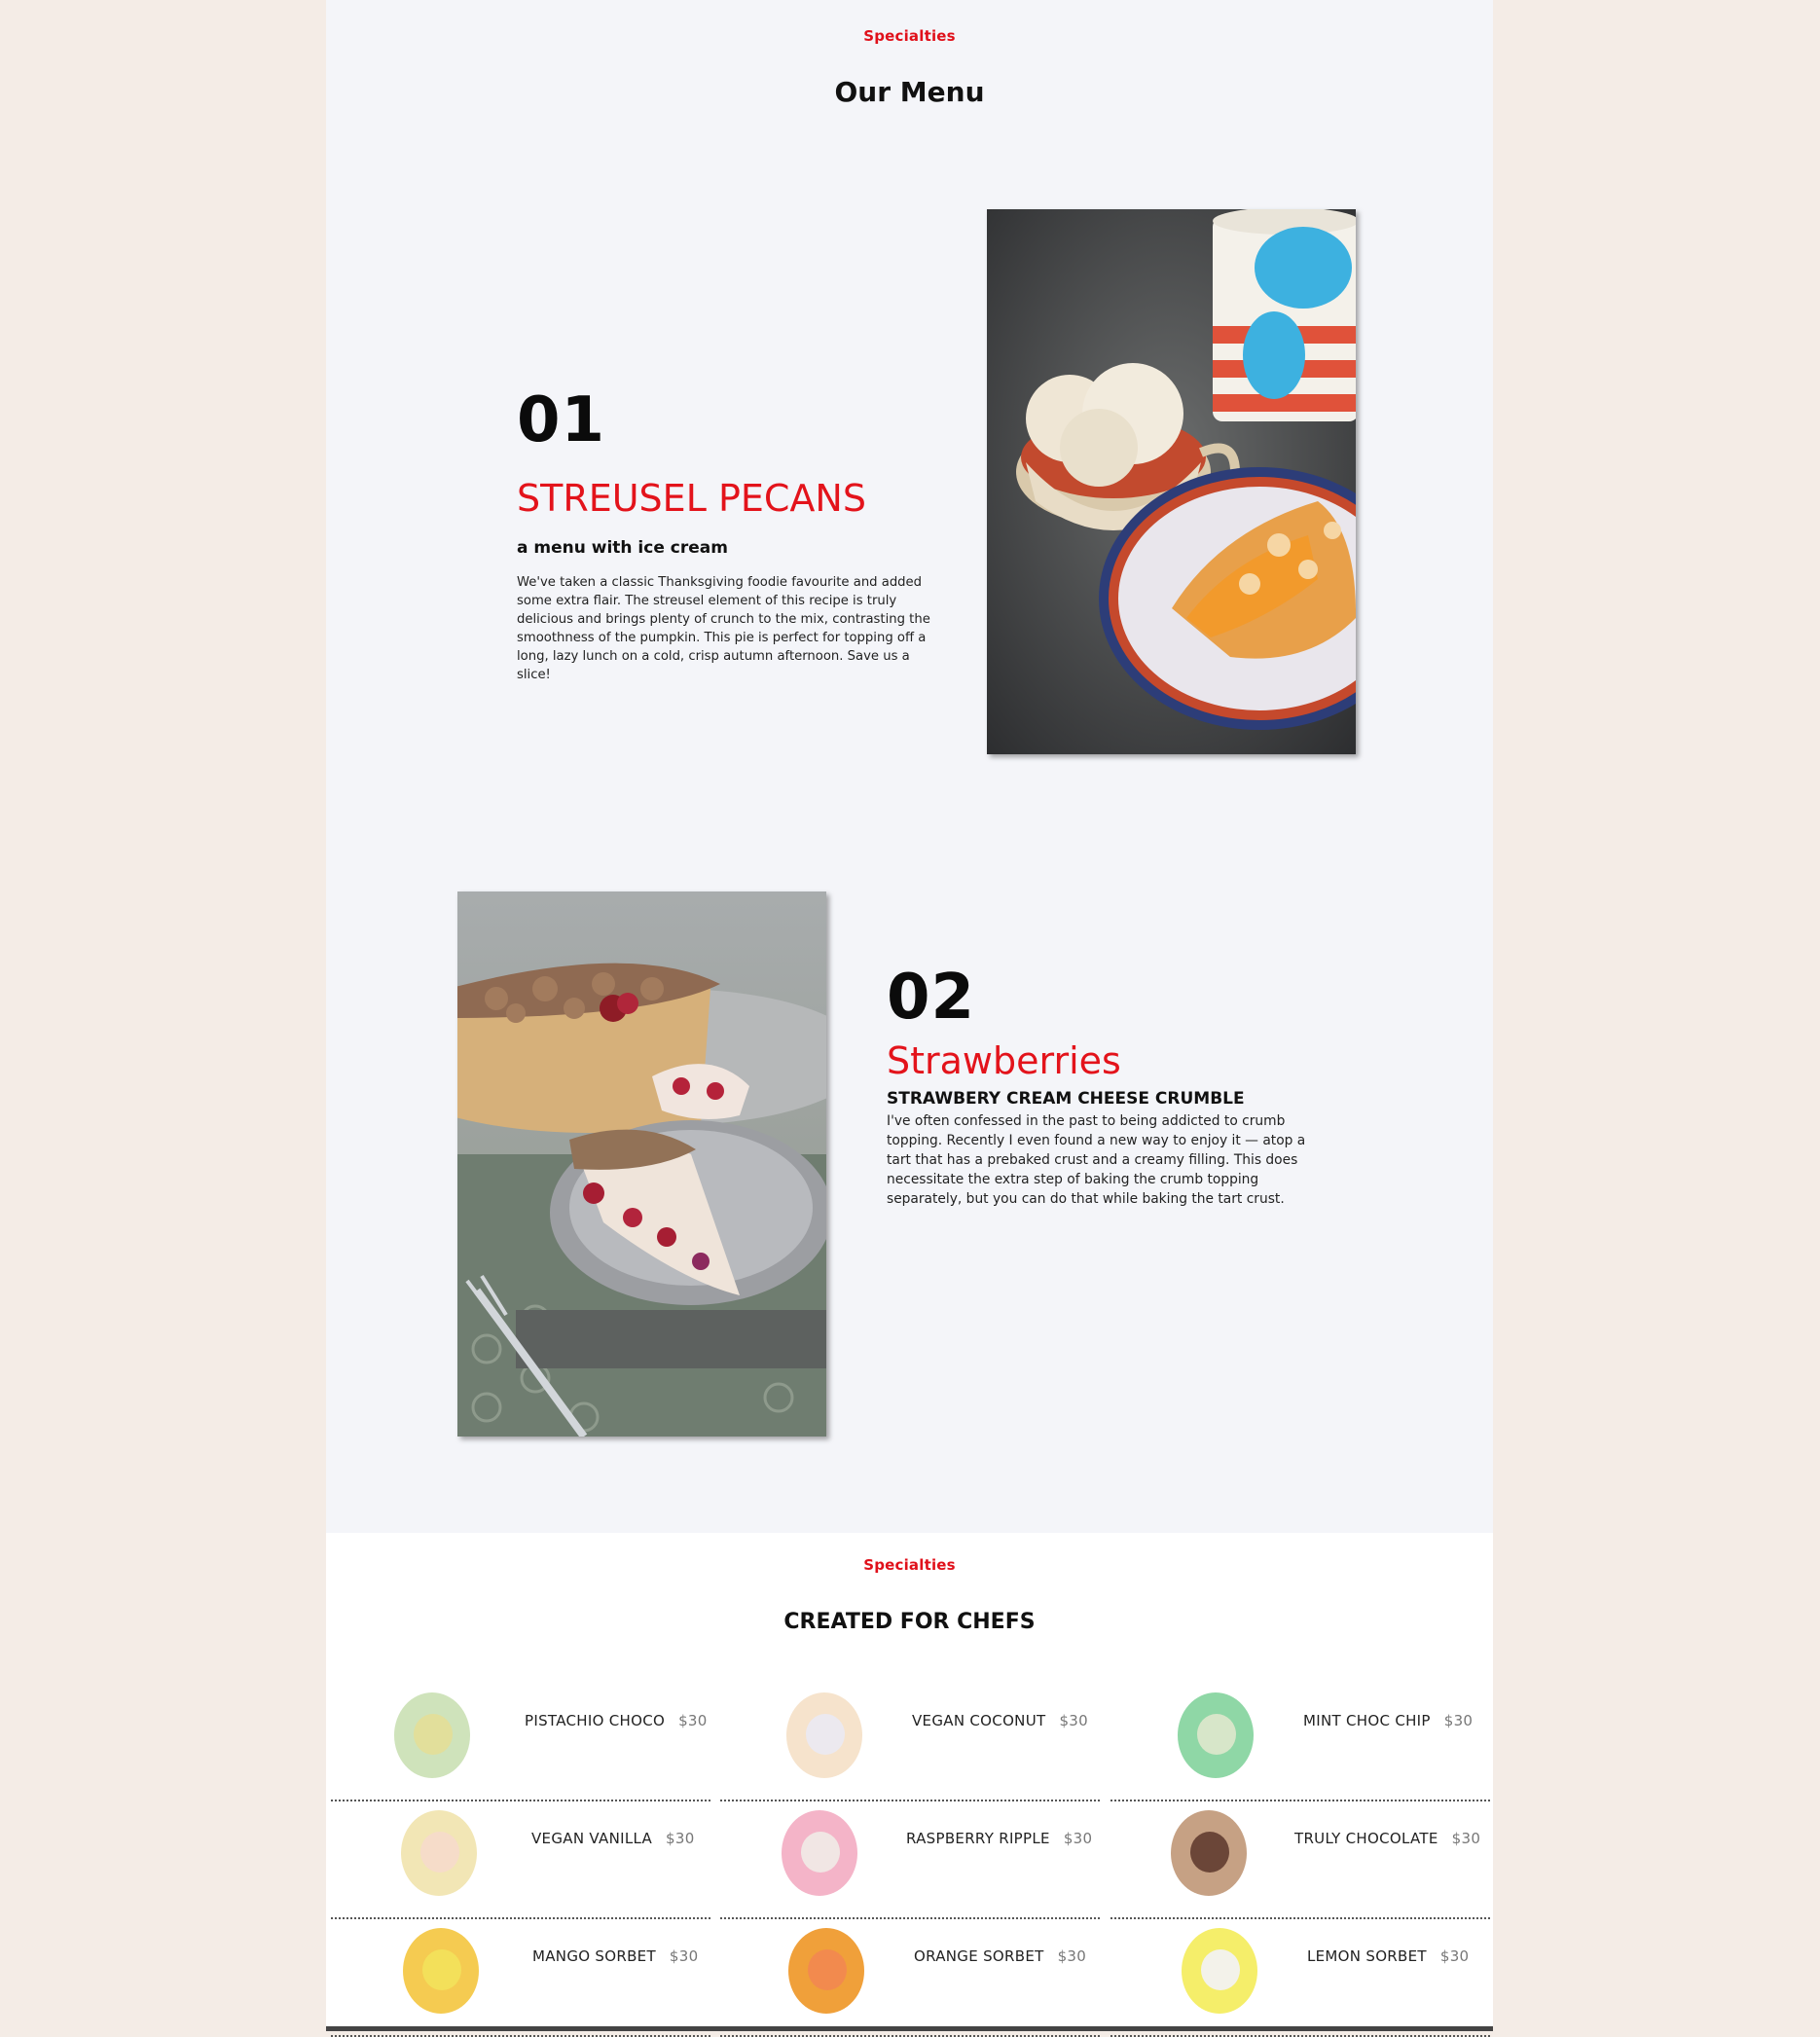  Describe the element at coordinates (910, 1860) in the screenshot. I see `flavor-item: RASPBERRY RIPPLE $30` at that location.